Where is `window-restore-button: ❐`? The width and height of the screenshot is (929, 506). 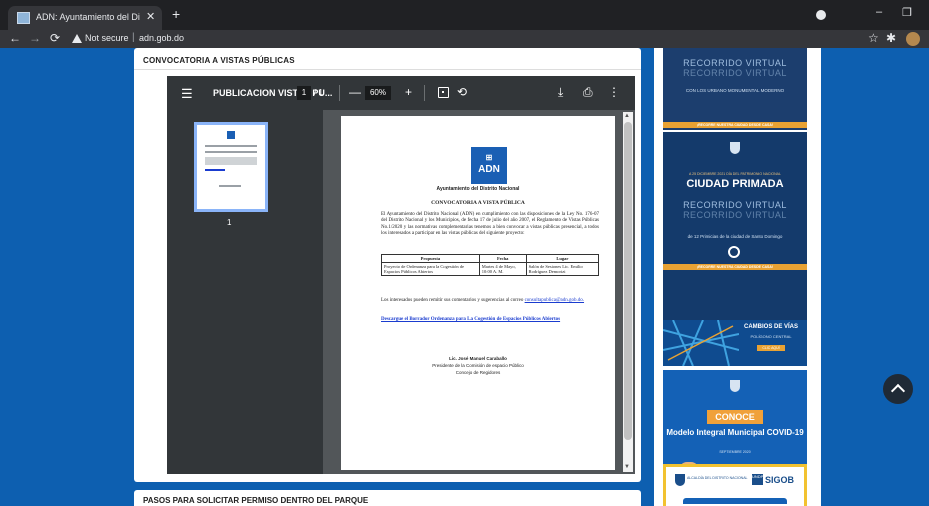
window-restore-button: ❐ is located at coordinates (907, 12).